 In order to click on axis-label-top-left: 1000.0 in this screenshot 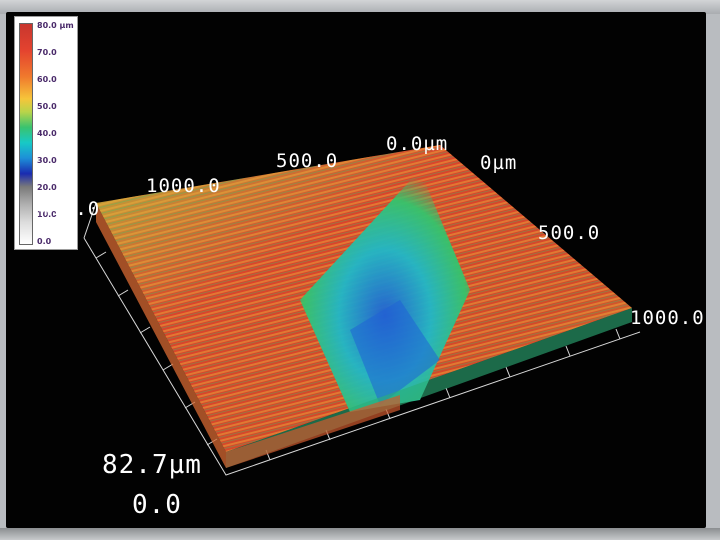, I will do `click(183, 186)`.